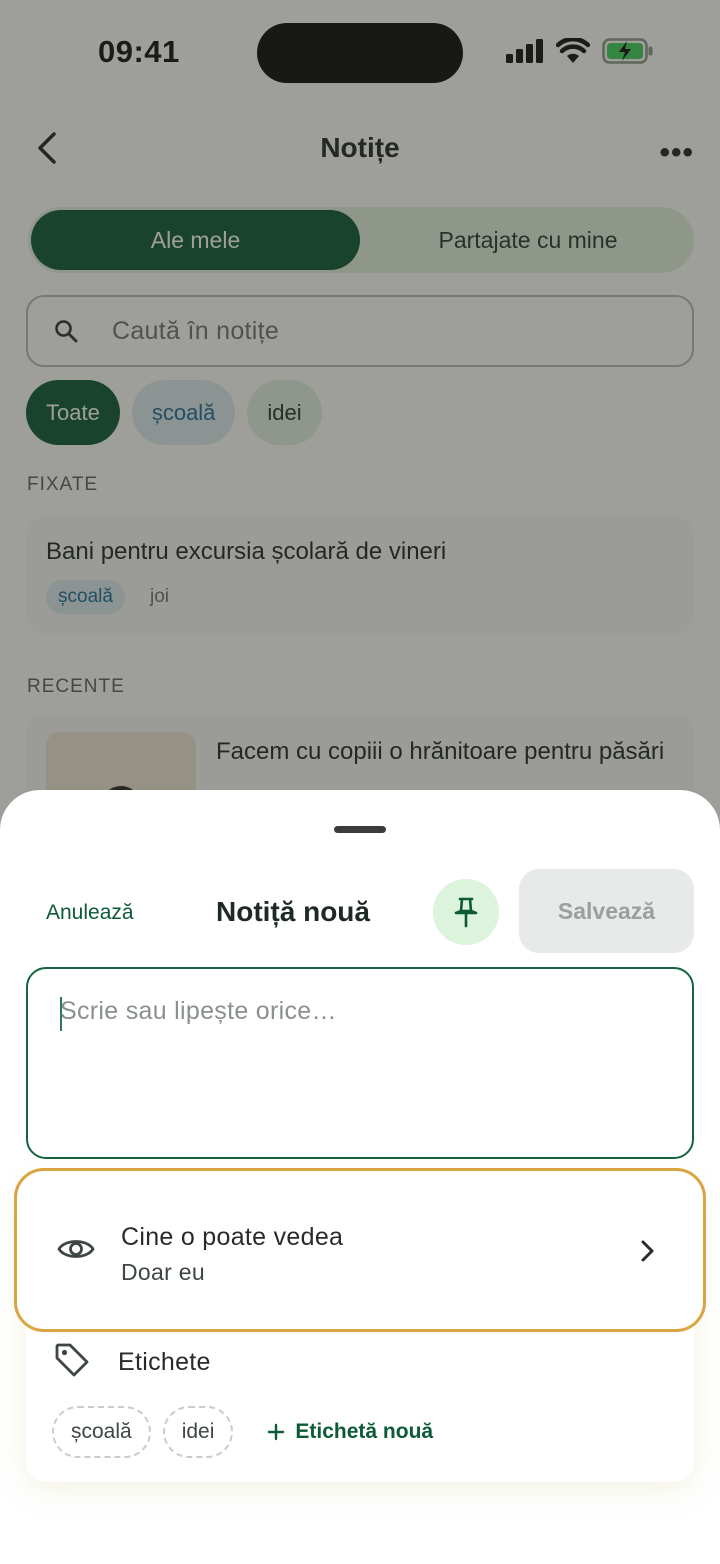  Describe the element at coordinates (163, 1272) in the screenshot. I see `visibility-value: Doar eu` at that location.